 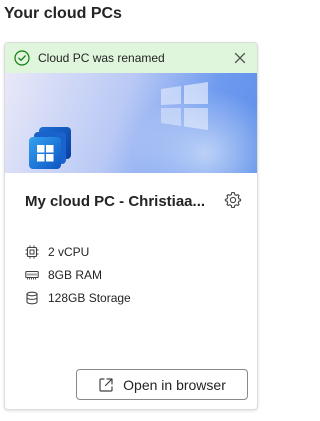 I want to click on spec-label: 2 vCPU, so click(x=69, y=252).